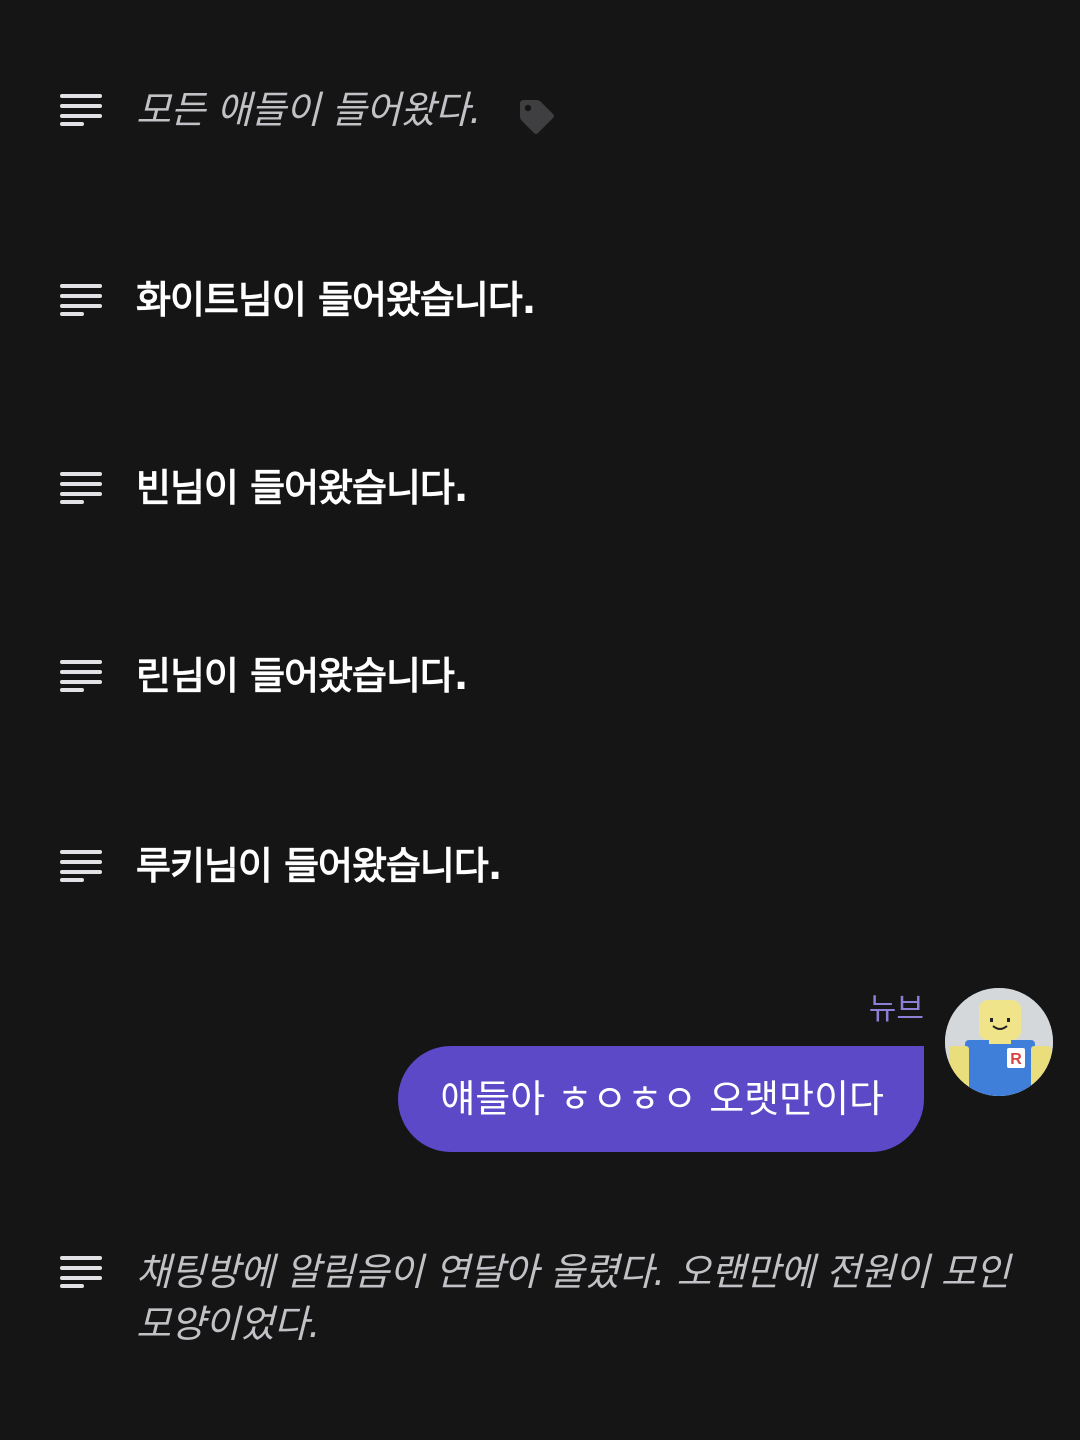  What do you see at coordinates (896, 1009) in the screenshot?
I see `sender-name: 뉴브` at bounding box center [896, 1009].